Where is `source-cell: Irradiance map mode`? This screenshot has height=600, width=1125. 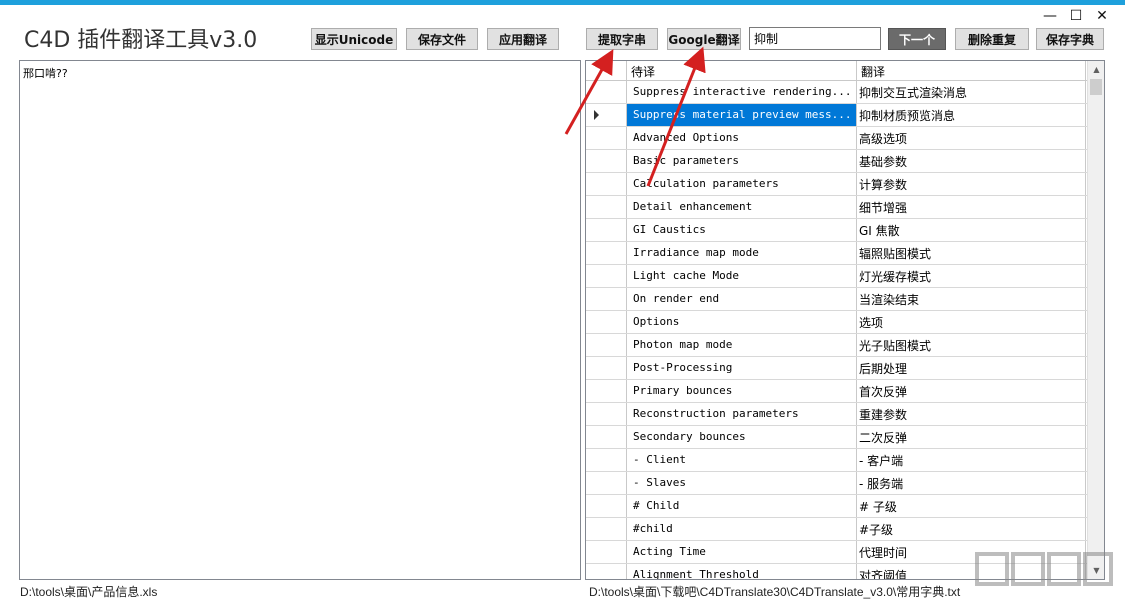 source-cell: Irradiance map mode is located at coordinates (742, 253).